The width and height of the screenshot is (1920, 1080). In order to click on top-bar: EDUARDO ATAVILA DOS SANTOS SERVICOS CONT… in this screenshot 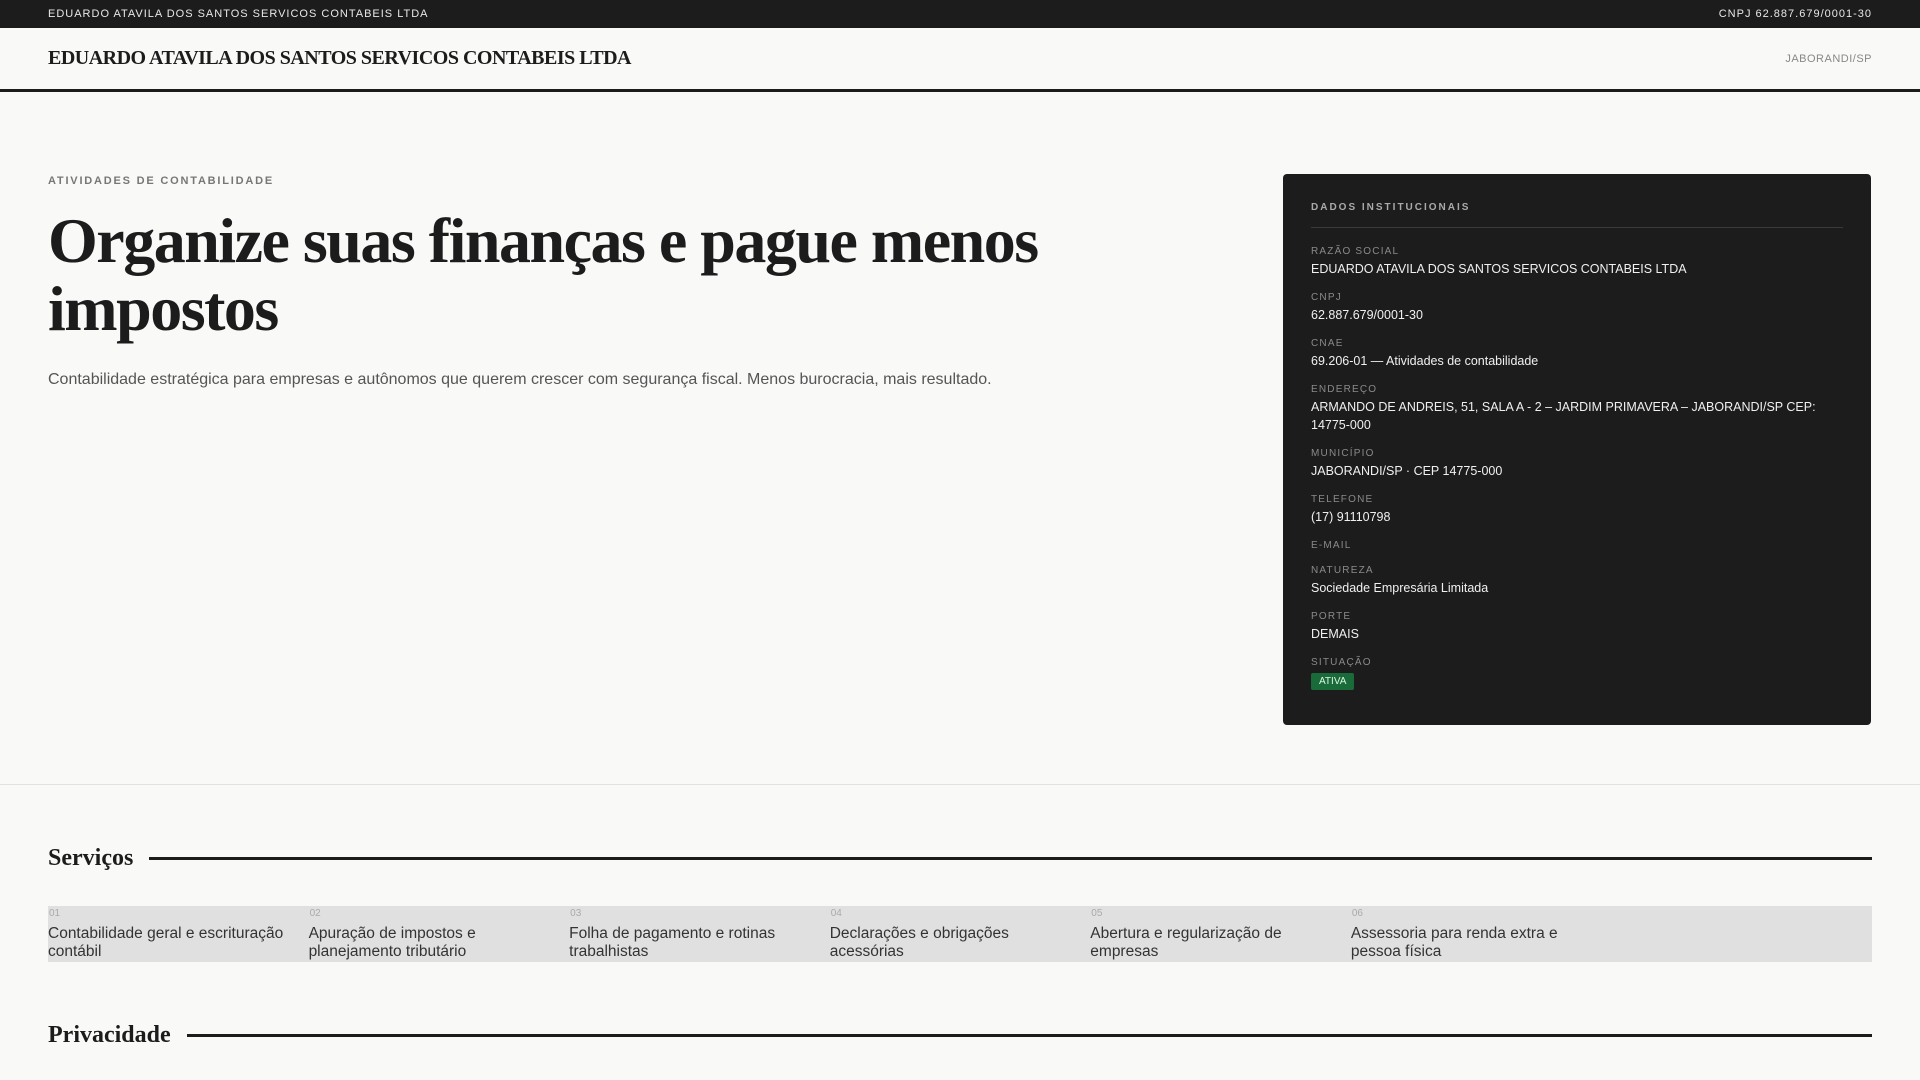, I will do `click(960, 14)`.